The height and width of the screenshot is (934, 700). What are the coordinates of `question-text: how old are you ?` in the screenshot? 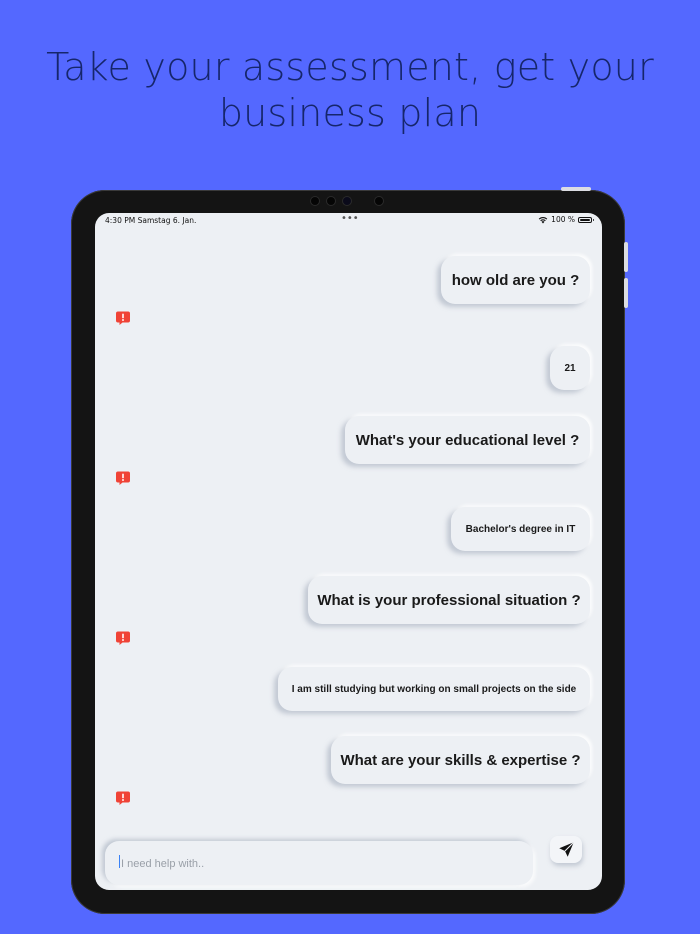 It's located at (515, 280).